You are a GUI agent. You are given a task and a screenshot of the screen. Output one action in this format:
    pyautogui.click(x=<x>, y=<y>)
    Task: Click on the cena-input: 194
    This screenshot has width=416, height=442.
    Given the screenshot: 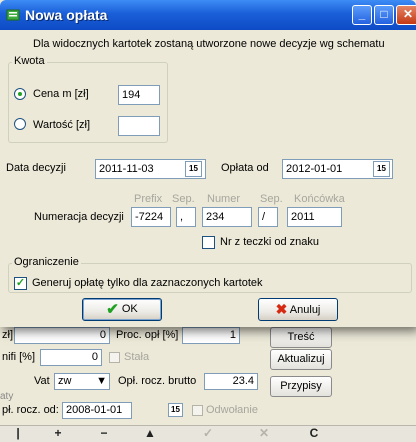 What is the action you would take?
    pyautogui.click(x=139, y=95)
    